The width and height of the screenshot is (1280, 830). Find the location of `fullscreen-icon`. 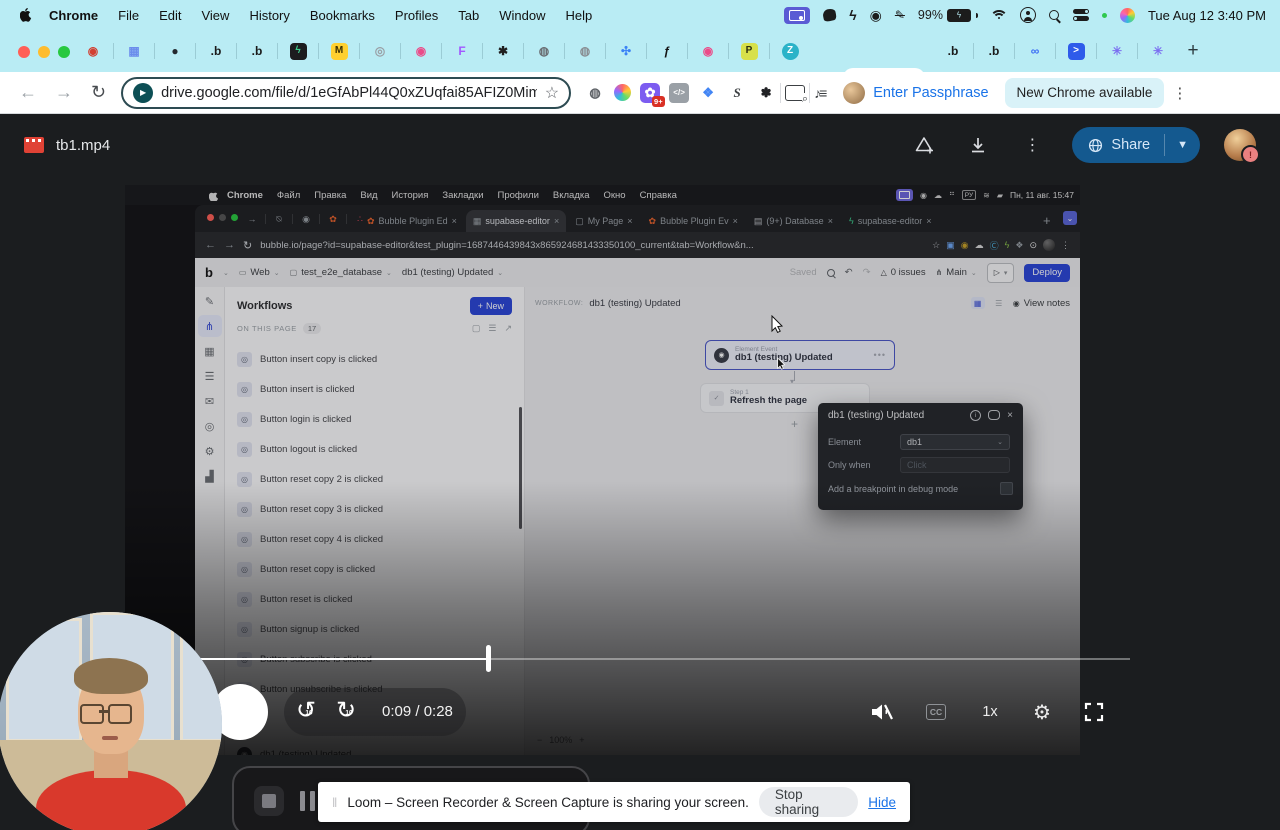

fullscreen-icon is located at coordinates (1094, 712).